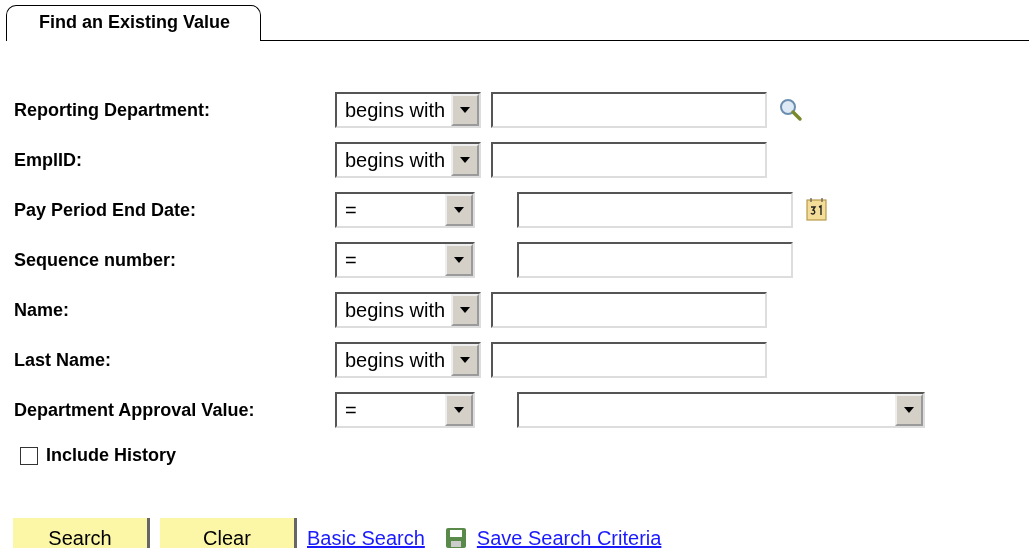 This screenshot has width=1029, height=548. What do you see at coordinates (135, 410) in the screenshot?
I see `field-label: Department Approval Value:` at bounding box center [135, 410].